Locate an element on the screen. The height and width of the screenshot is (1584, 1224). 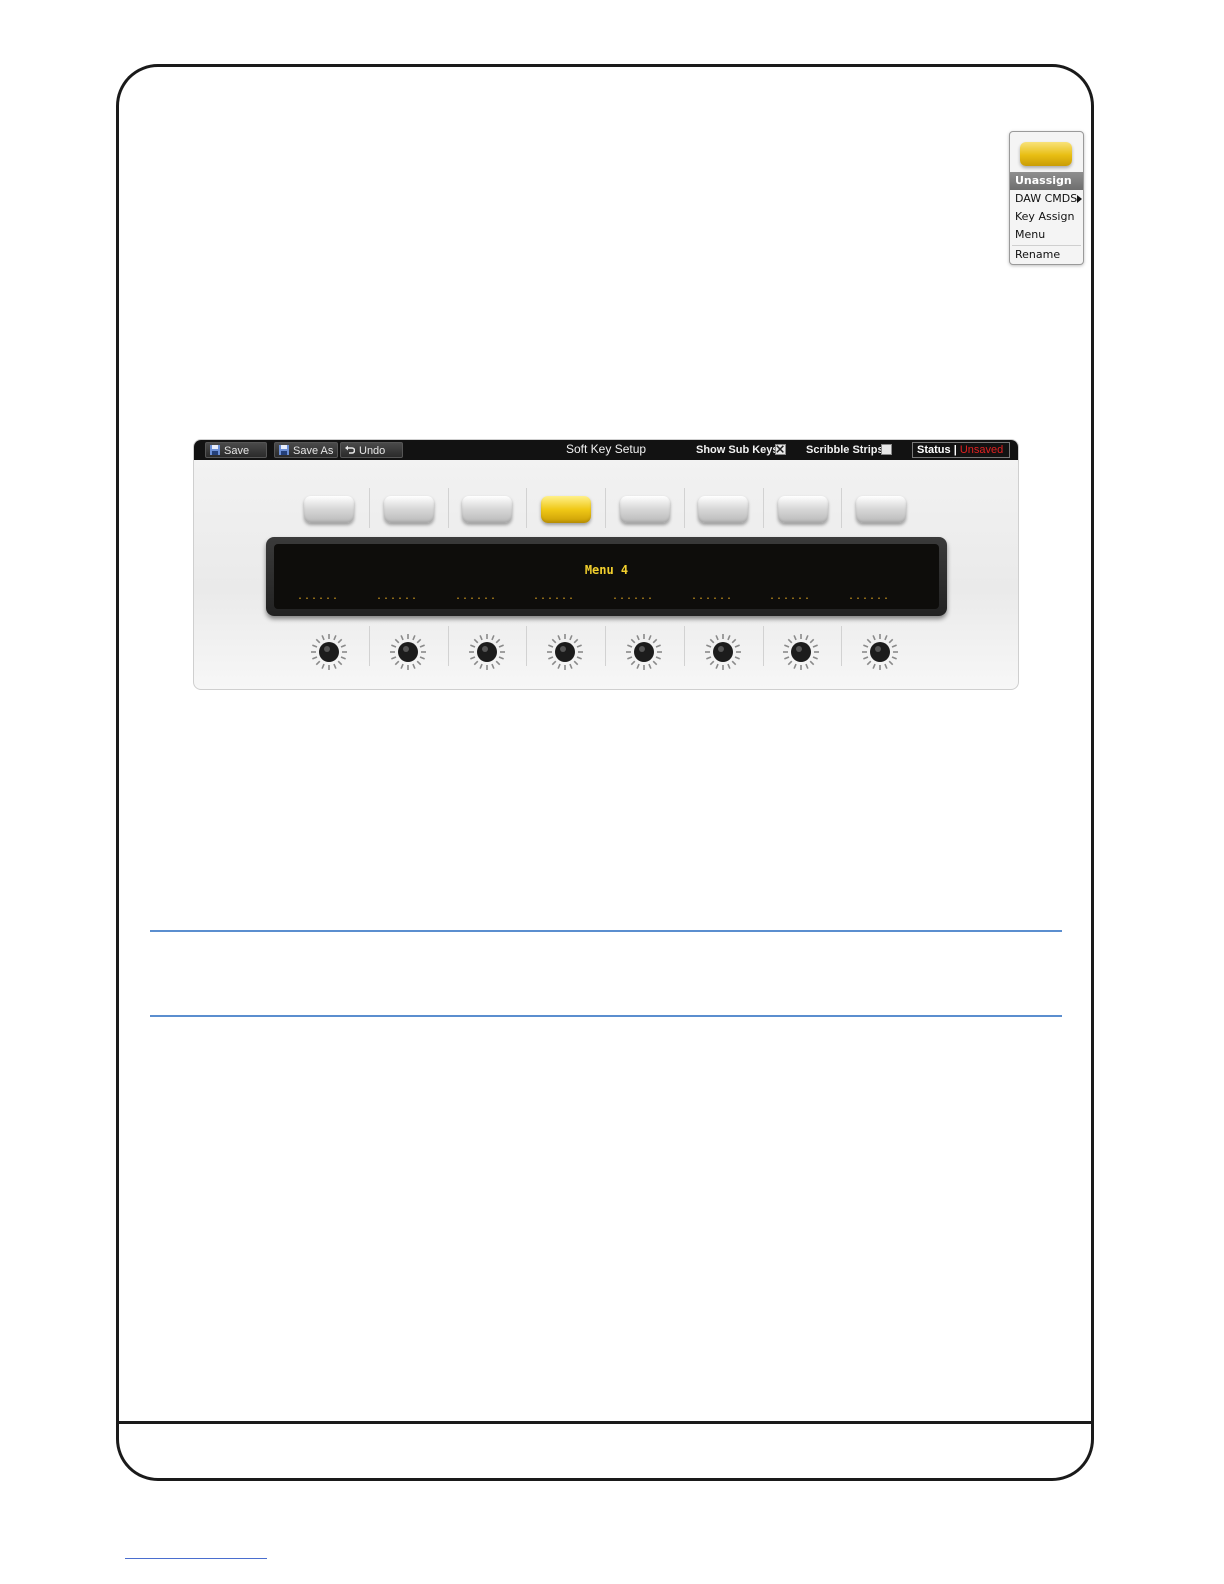
menu-item-key-assign: Key Assign is located at coordinates (1046, 217).